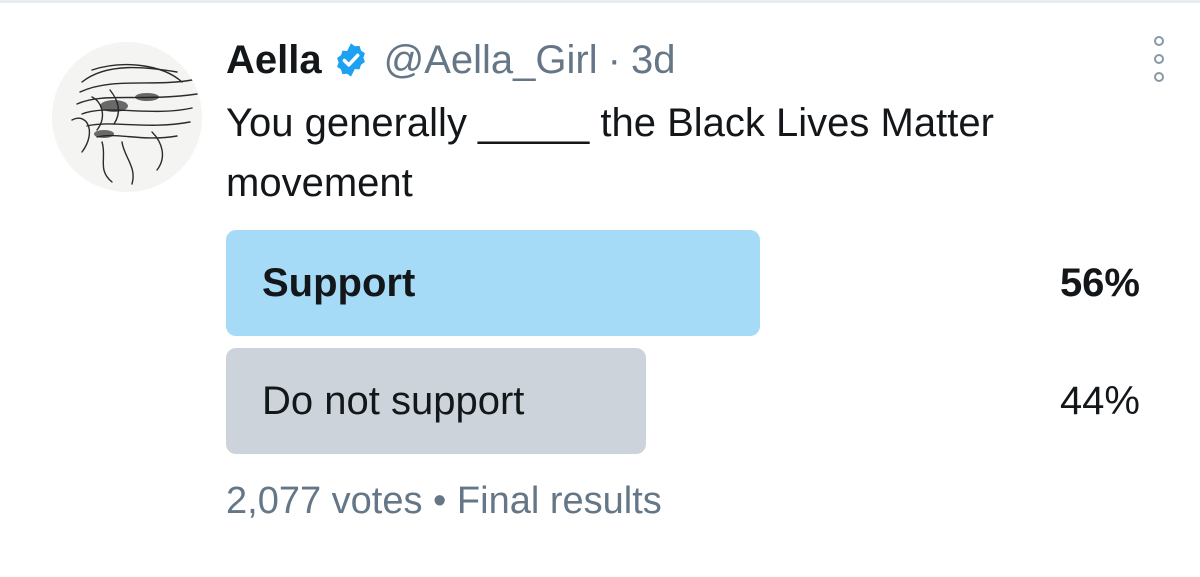  What do you see at coordinates (274, 60) in the screenshot?
I see `author-name: Aella` at bounding box center [274, 60].